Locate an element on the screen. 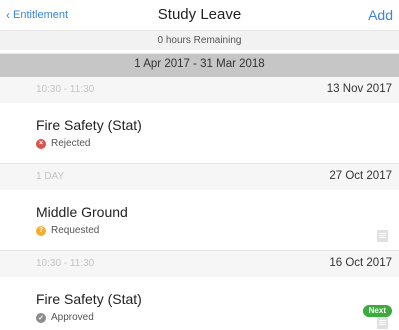 The height and width of the screenshot is (330, 399). status: ? Requested is located at coordinates (67, 230).